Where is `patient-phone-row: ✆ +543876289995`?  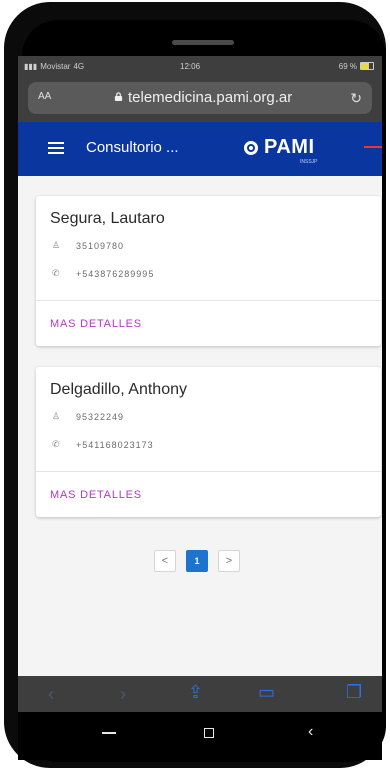
patient-phone-row: ✆ +543876289995 is located at coordinates (103, 273).